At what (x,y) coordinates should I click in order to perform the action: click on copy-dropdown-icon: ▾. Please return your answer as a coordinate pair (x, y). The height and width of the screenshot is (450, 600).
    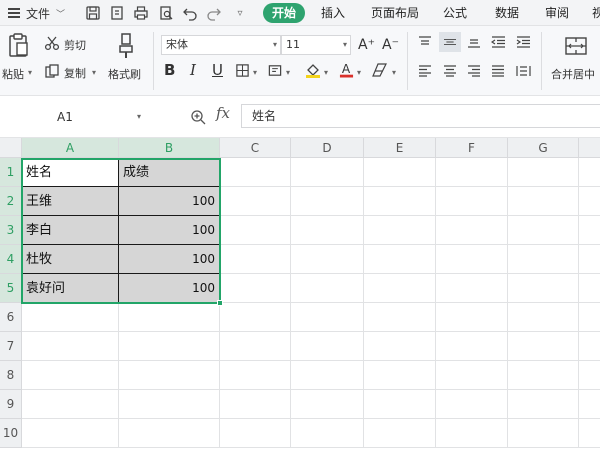
    Looking at the image, I should click on (94, 72).